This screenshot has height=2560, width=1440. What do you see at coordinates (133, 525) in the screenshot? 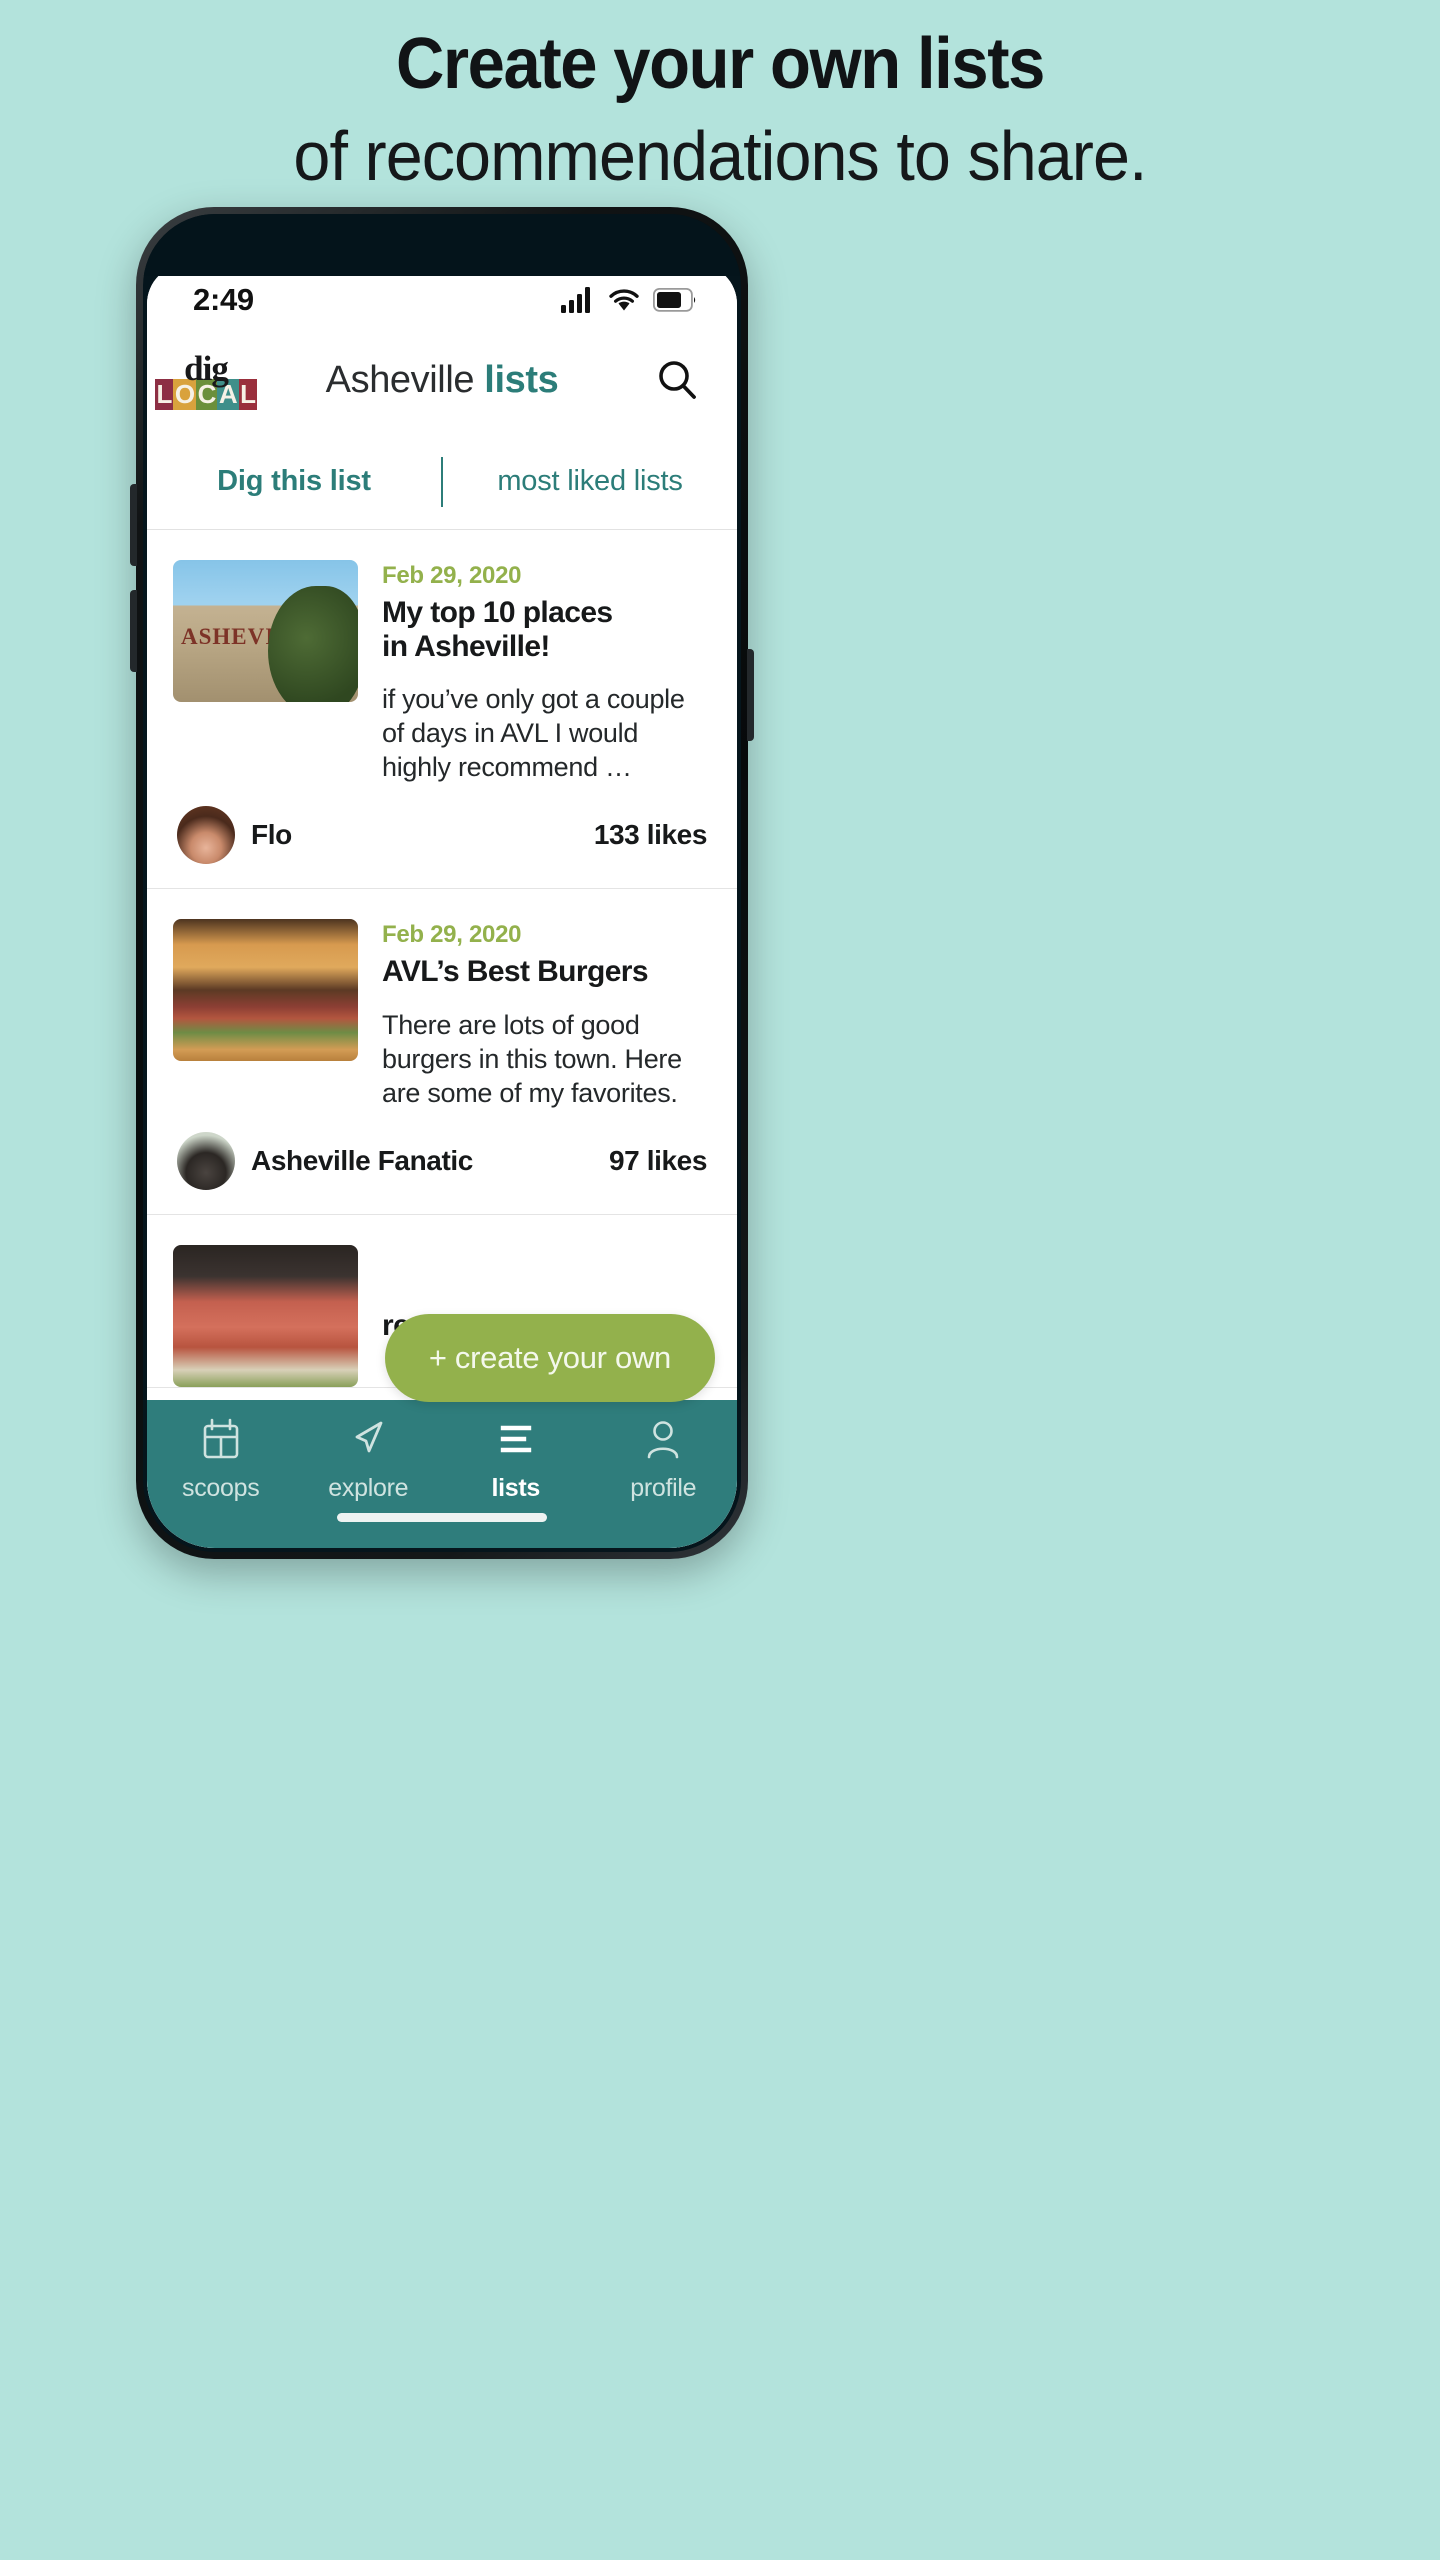
I see `volume-up-button` at bounding box center [133, 525].